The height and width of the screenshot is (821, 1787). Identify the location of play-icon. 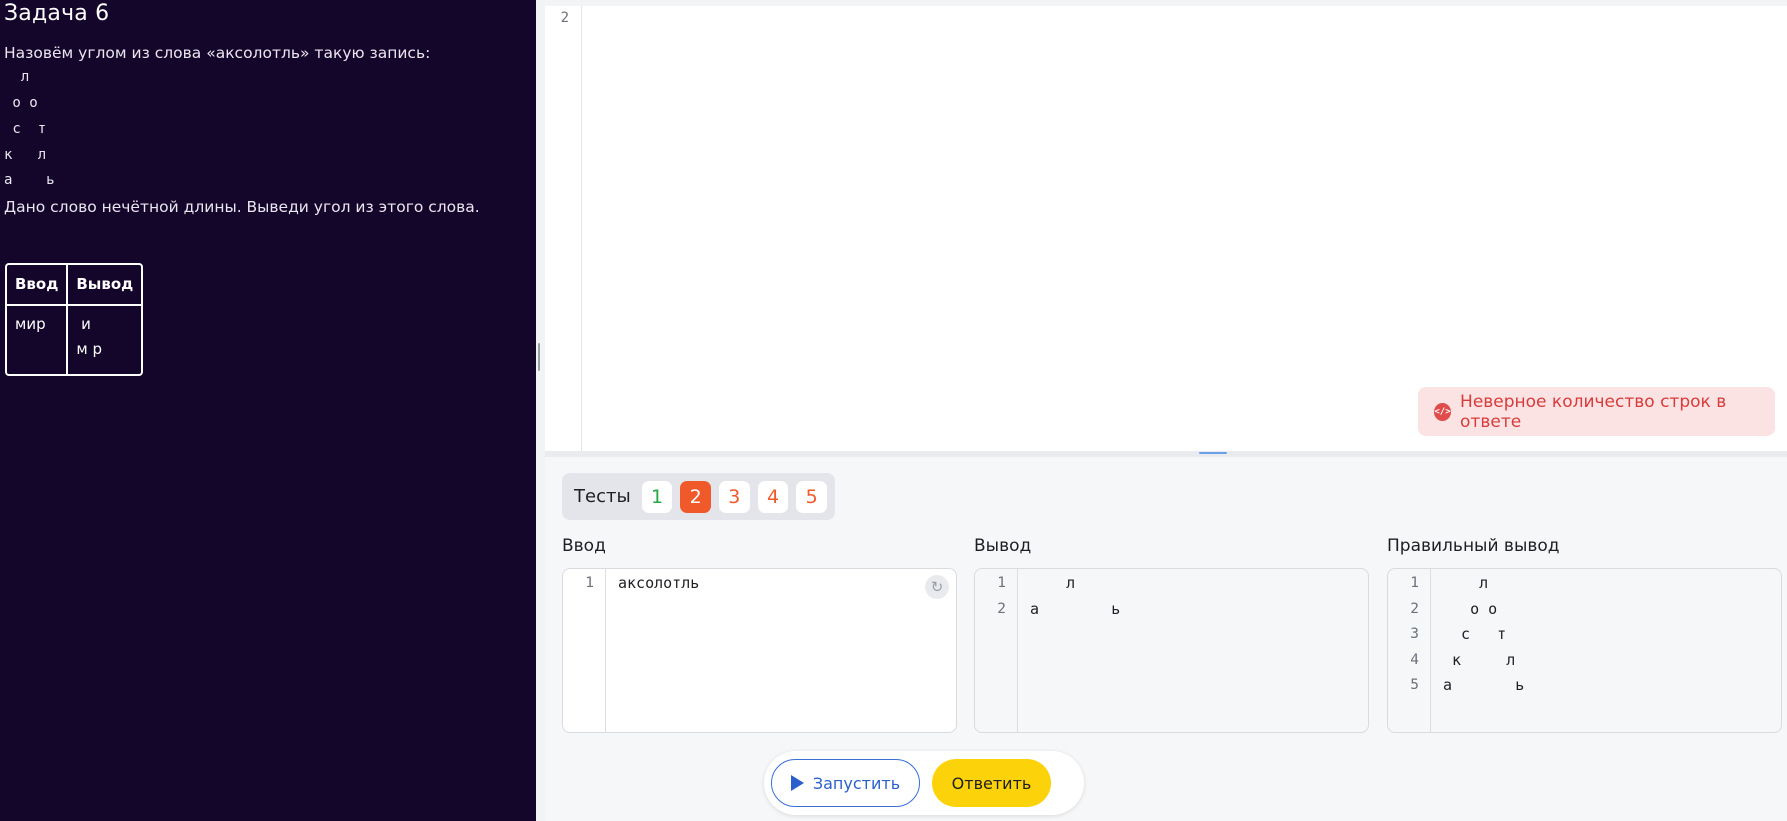
(797, 783).